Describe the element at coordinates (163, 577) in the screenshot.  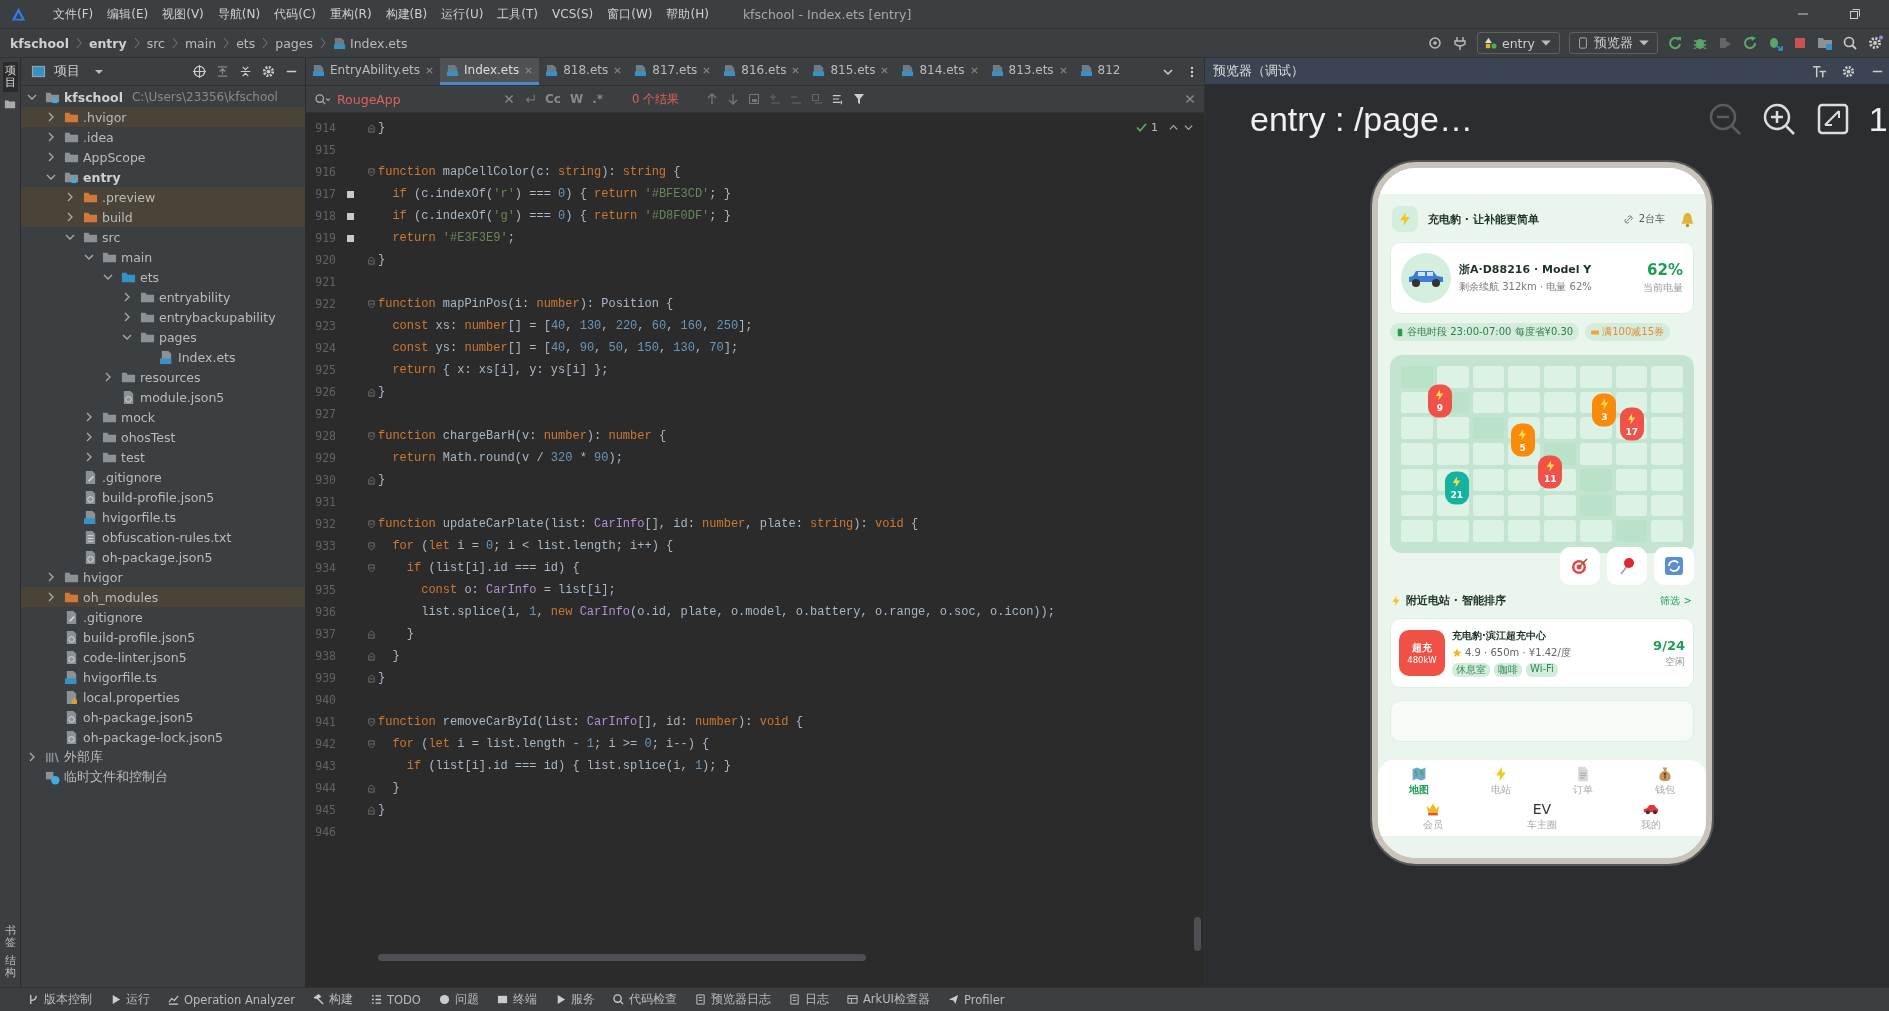
I see `tree-item: hvigor` at that location.